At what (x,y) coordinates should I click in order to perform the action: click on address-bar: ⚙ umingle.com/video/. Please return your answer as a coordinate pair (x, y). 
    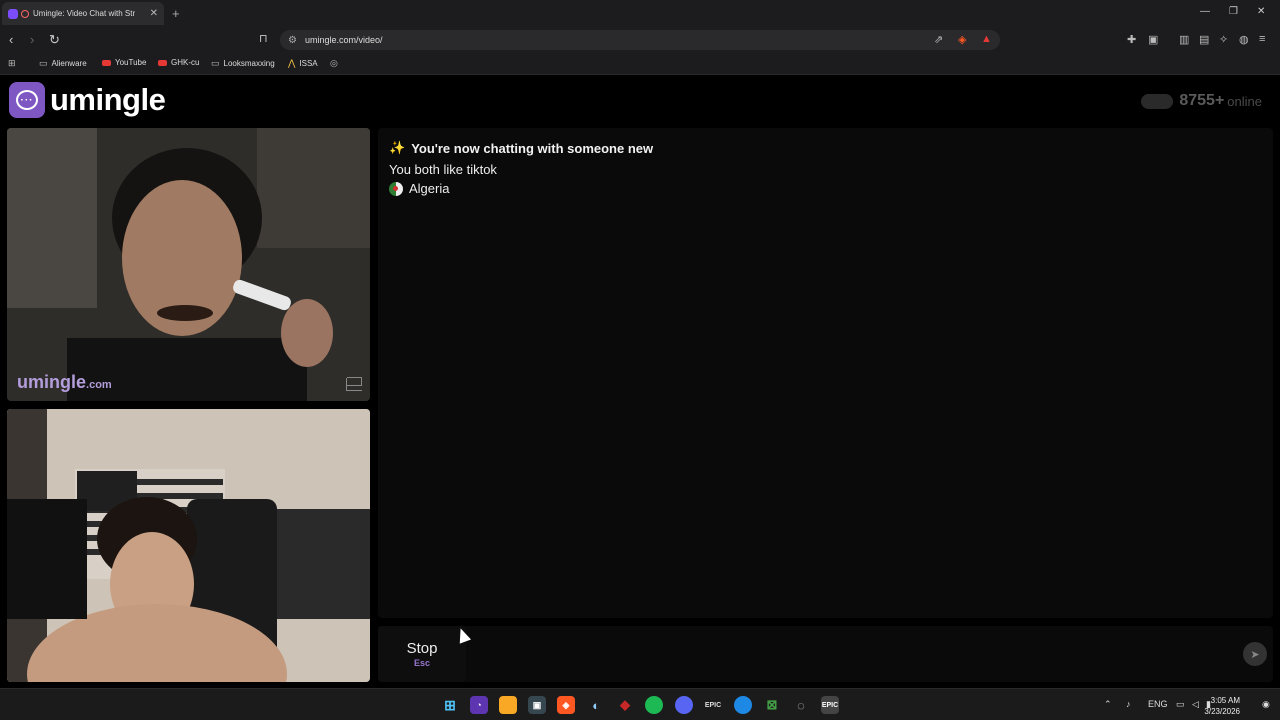
    Looking at the image, I should click on (640, 40).